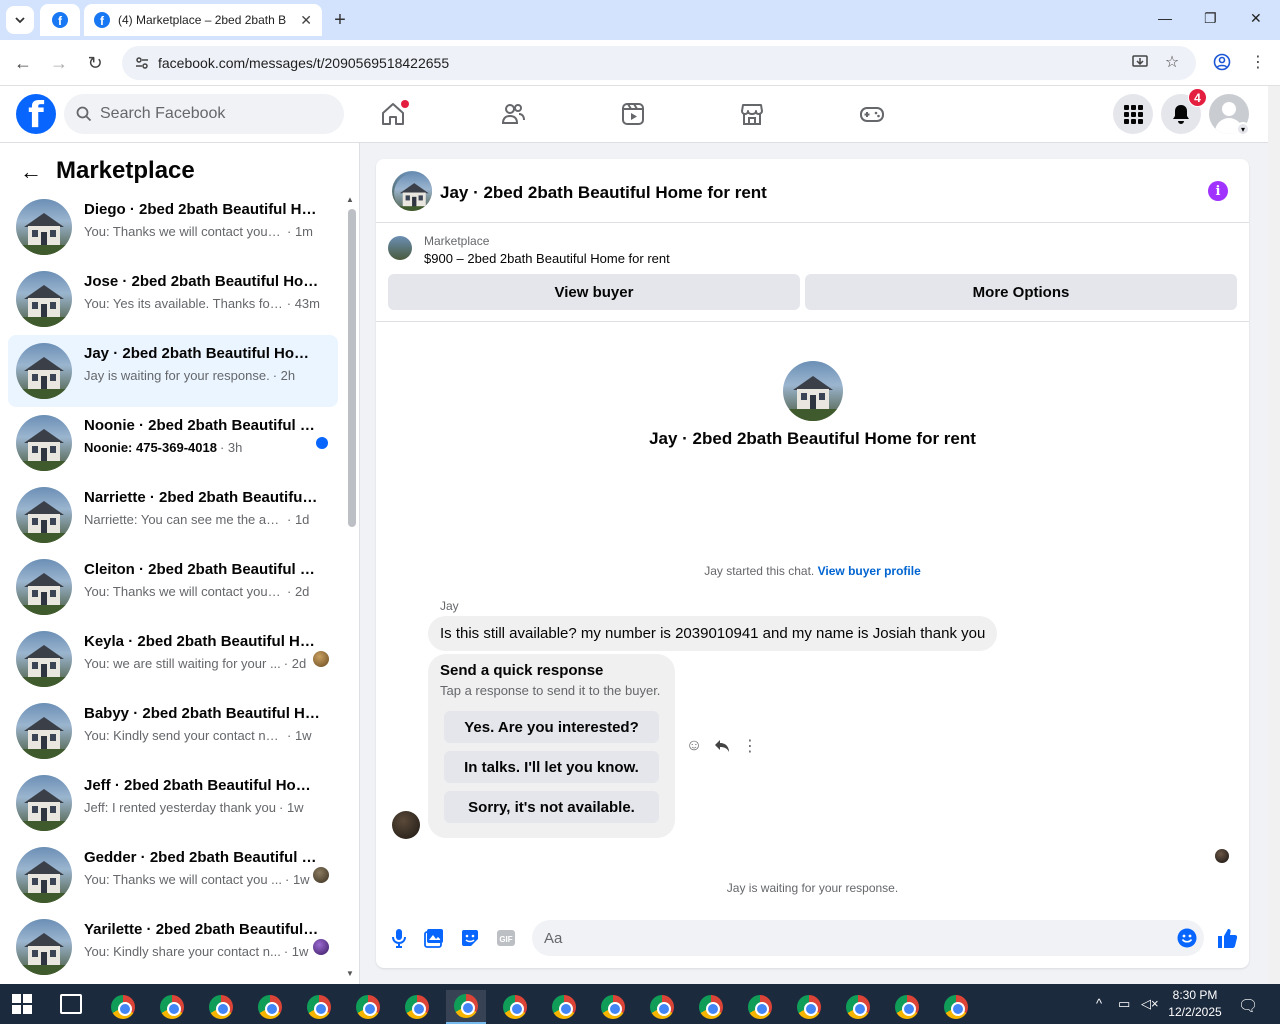 The width and height of the screenshot is (1280, 1024). Describe the element at coordinates (1210, 18) in the screenshot. I see `restore-button: ❐` at that location.